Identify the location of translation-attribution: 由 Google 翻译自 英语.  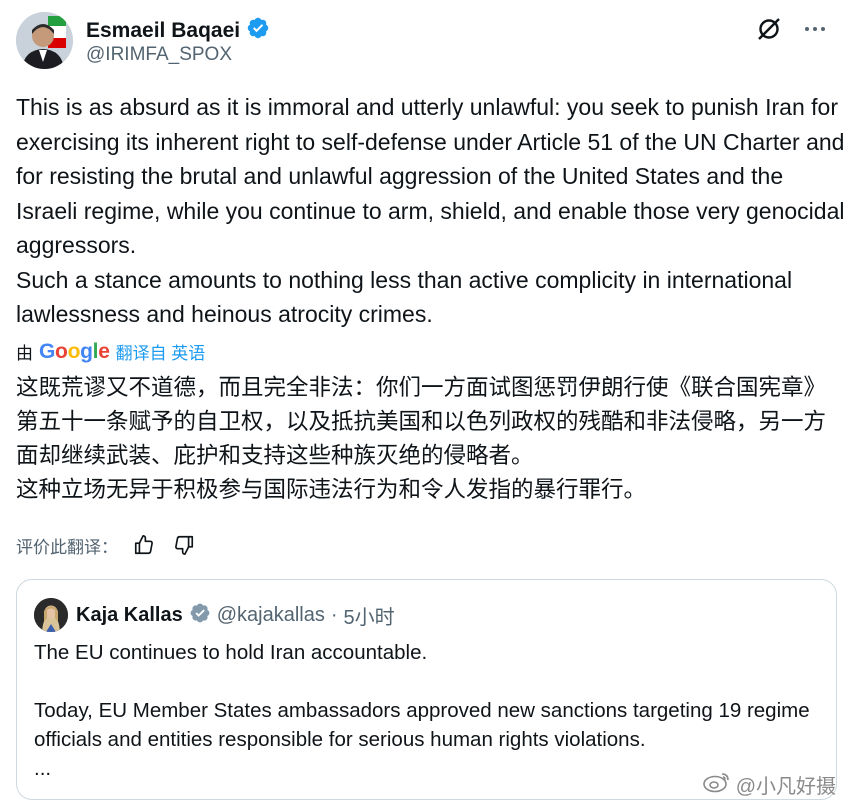
(110, 351).